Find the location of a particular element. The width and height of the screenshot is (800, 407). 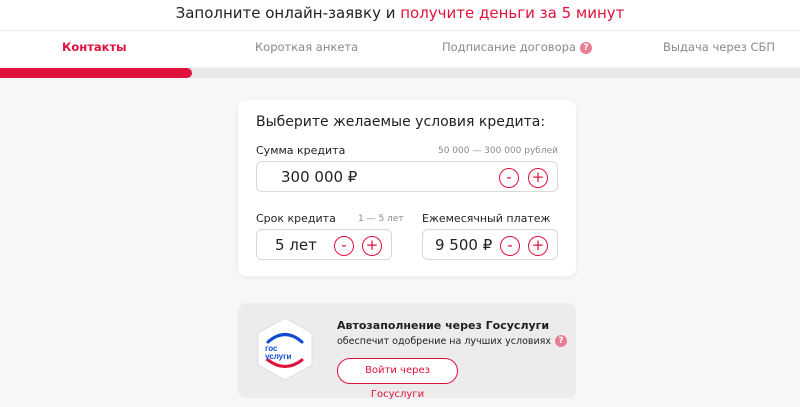

step-contacts: Контакты is located at coordinates (94, 47).